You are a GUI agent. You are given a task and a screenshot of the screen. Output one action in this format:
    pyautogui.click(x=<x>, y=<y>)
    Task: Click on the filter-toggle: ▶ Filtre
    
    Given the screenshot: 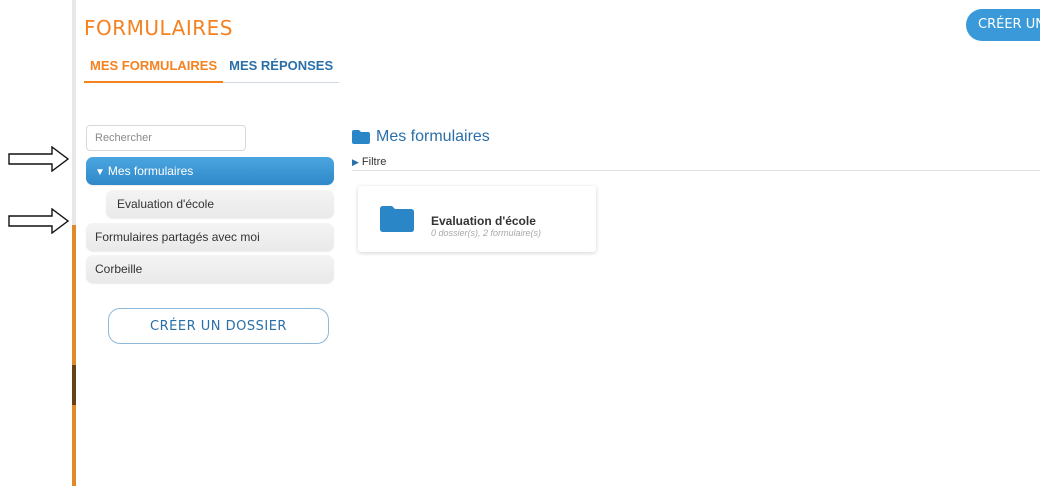 What is the action you would take?
    pyautogui.click(x=369, y=162)
    